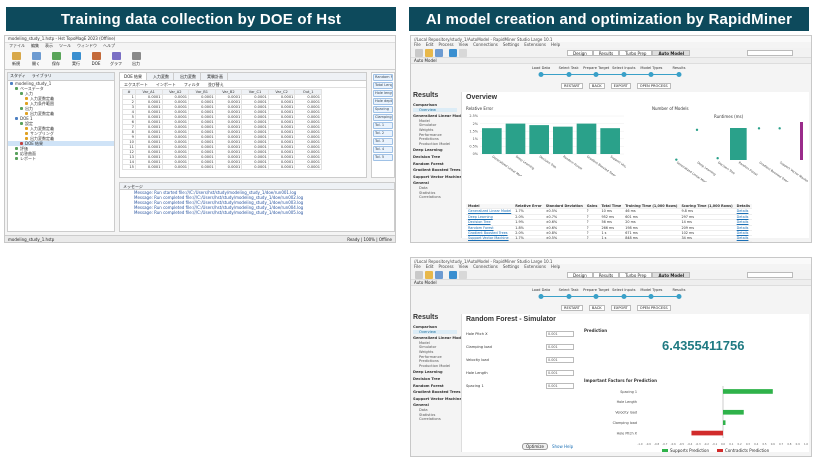  I want to click on hst-menu-item: ヘルプ, so click(109, 46).